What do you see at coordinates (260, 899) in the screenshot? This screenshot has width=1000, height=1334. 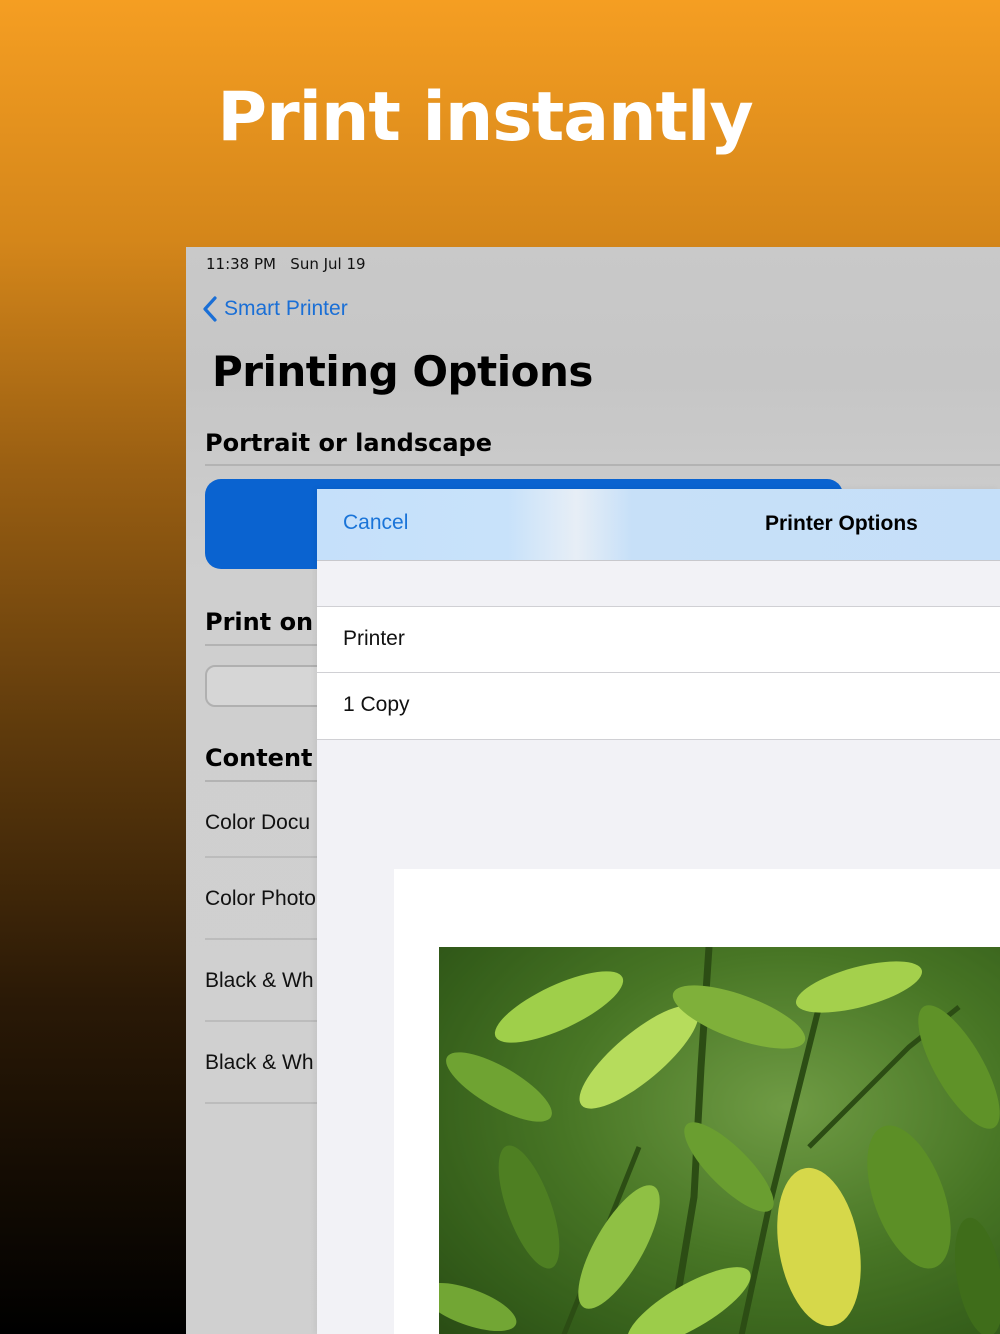 I see `content-item: Color Photo` at bounding box center [260, 899].